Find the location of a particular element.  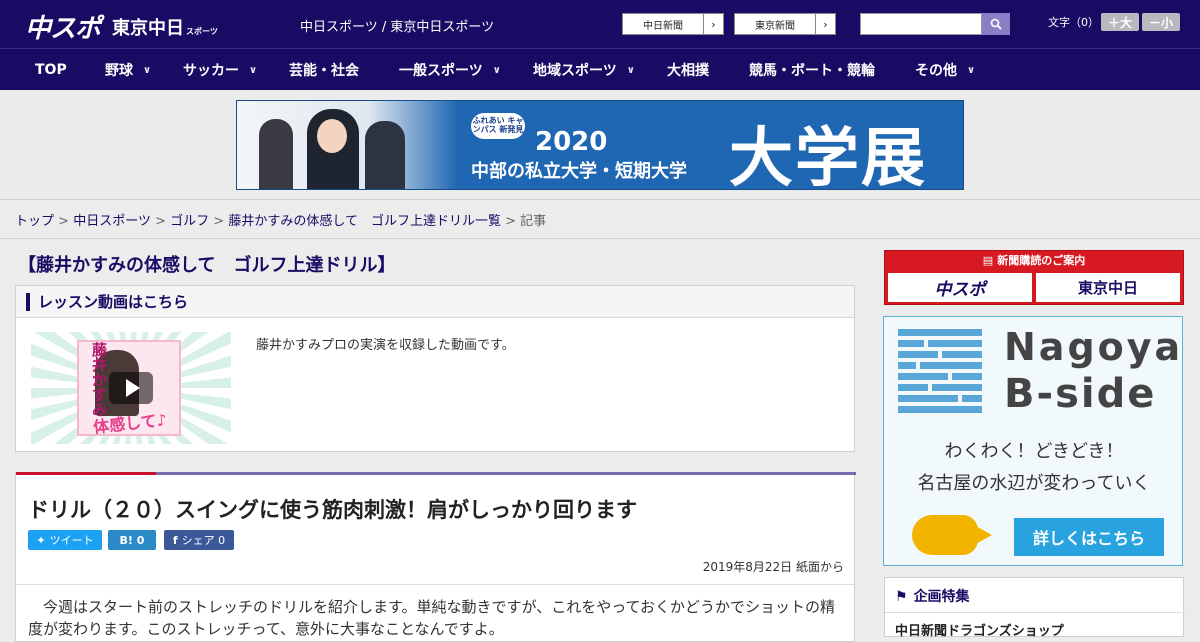

chunichi-shimbun-label: 中日新聞 is located at coordinates (663, 26).